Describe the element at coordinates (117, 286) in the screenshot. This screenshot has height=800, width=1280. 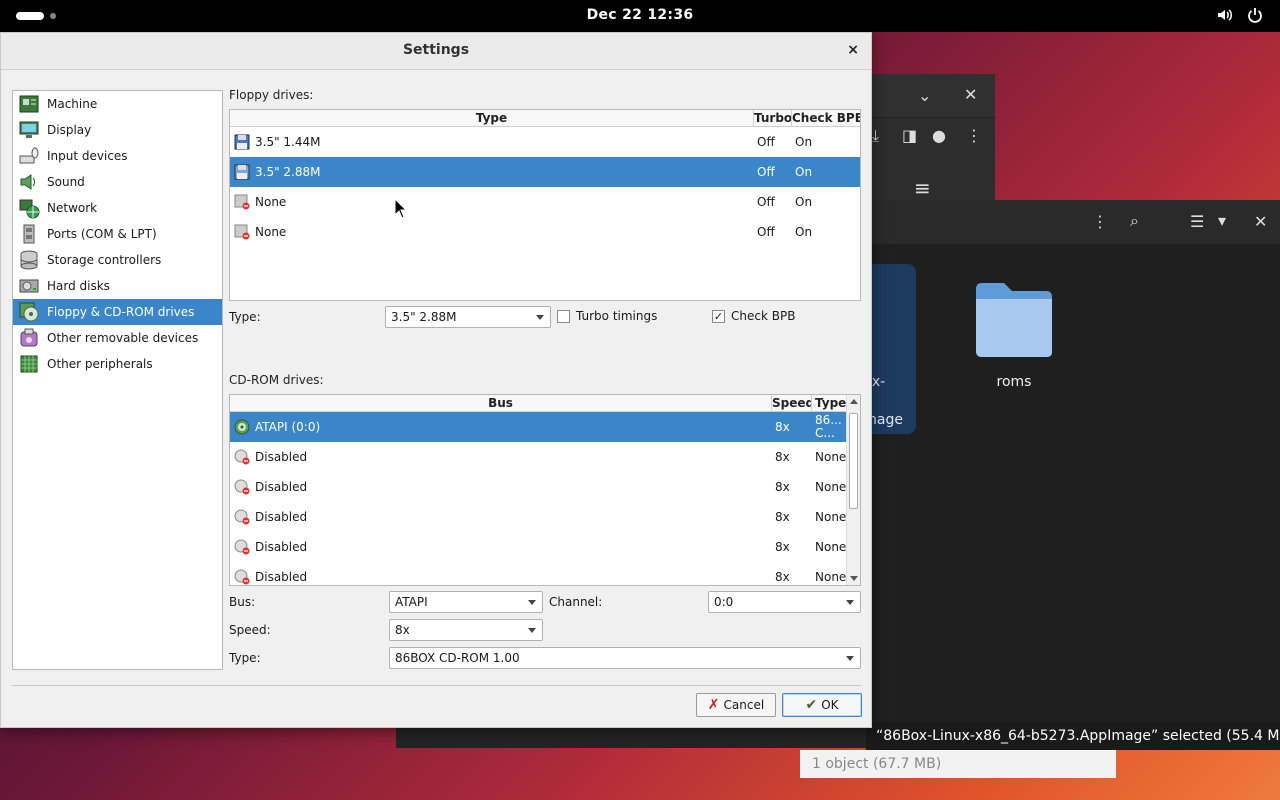
I see `sidebar-item-hard-disks: Hard disks` at that location.